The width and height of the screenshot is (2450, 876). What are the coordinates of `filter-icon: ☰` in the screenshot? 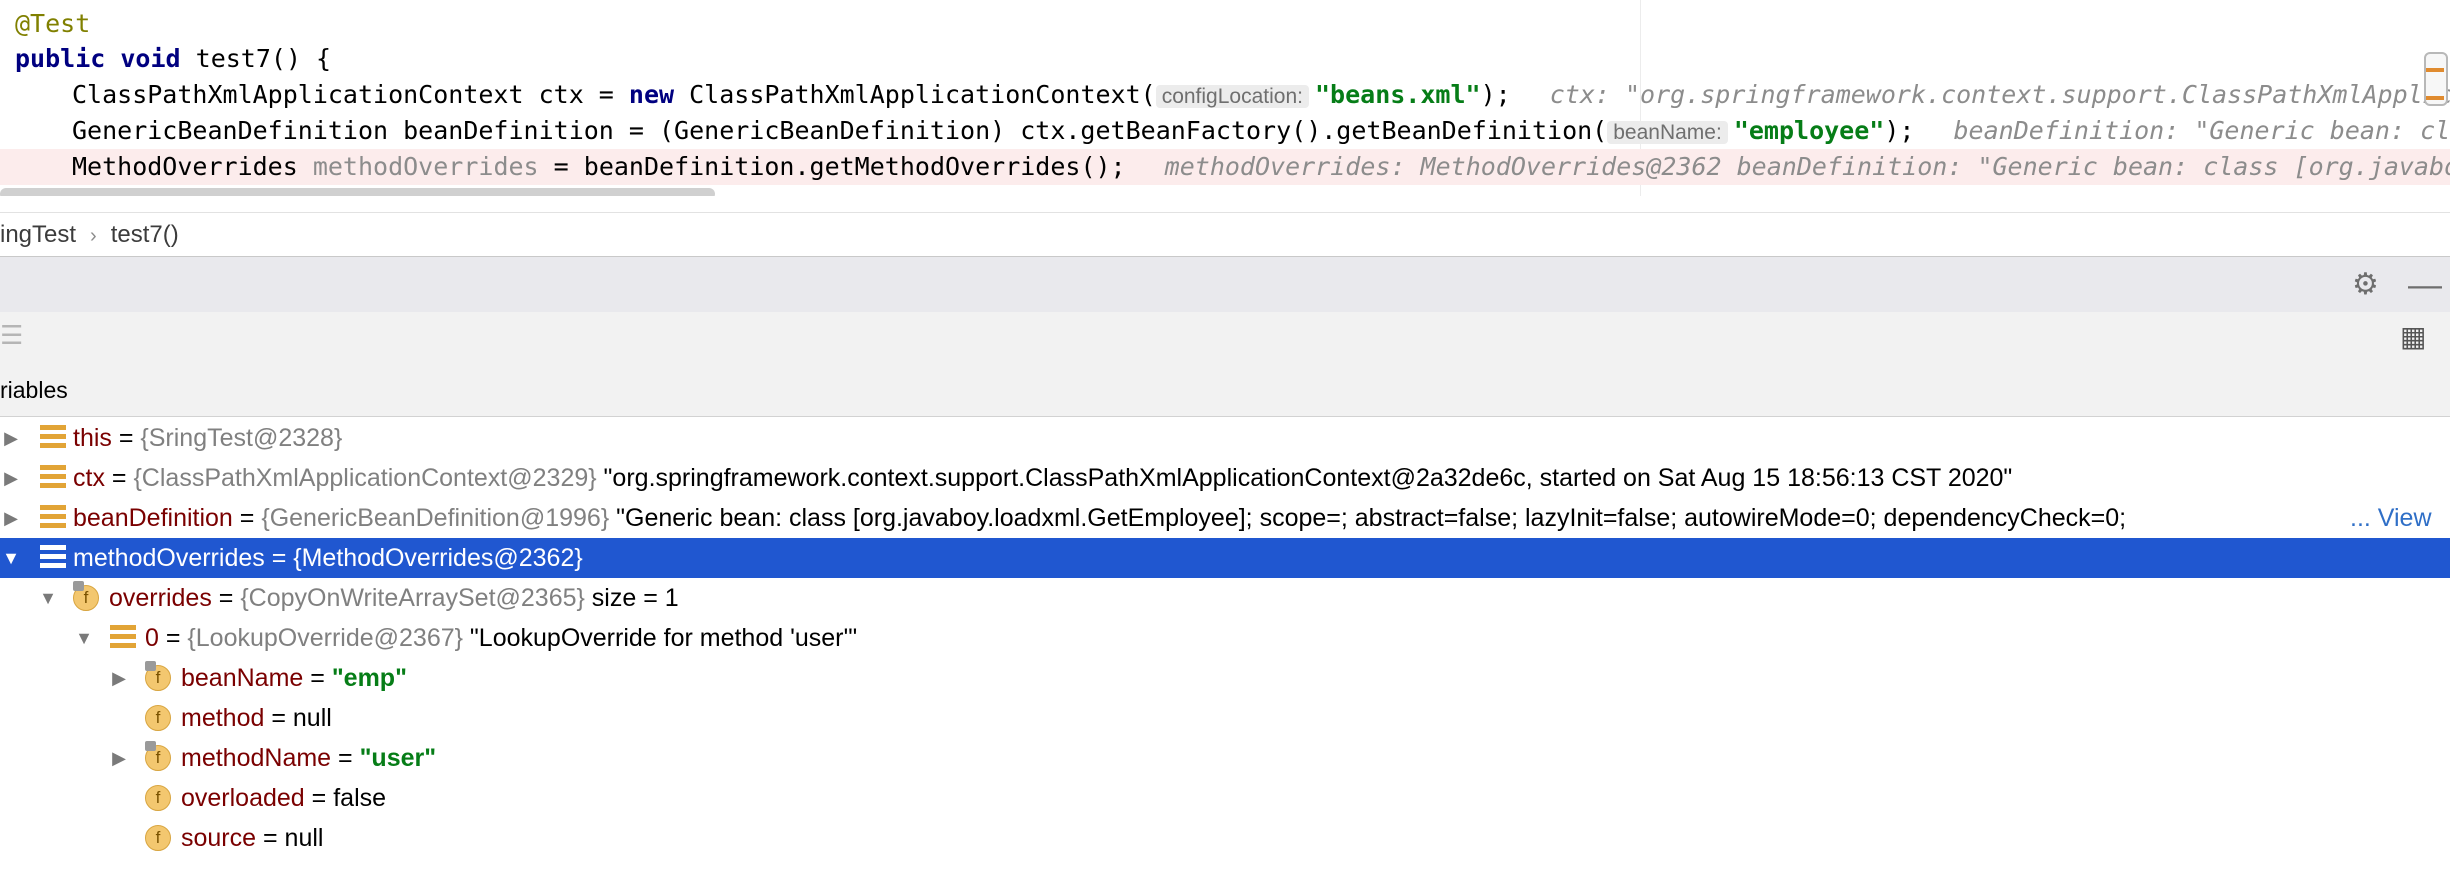 It's located at (11, 335).